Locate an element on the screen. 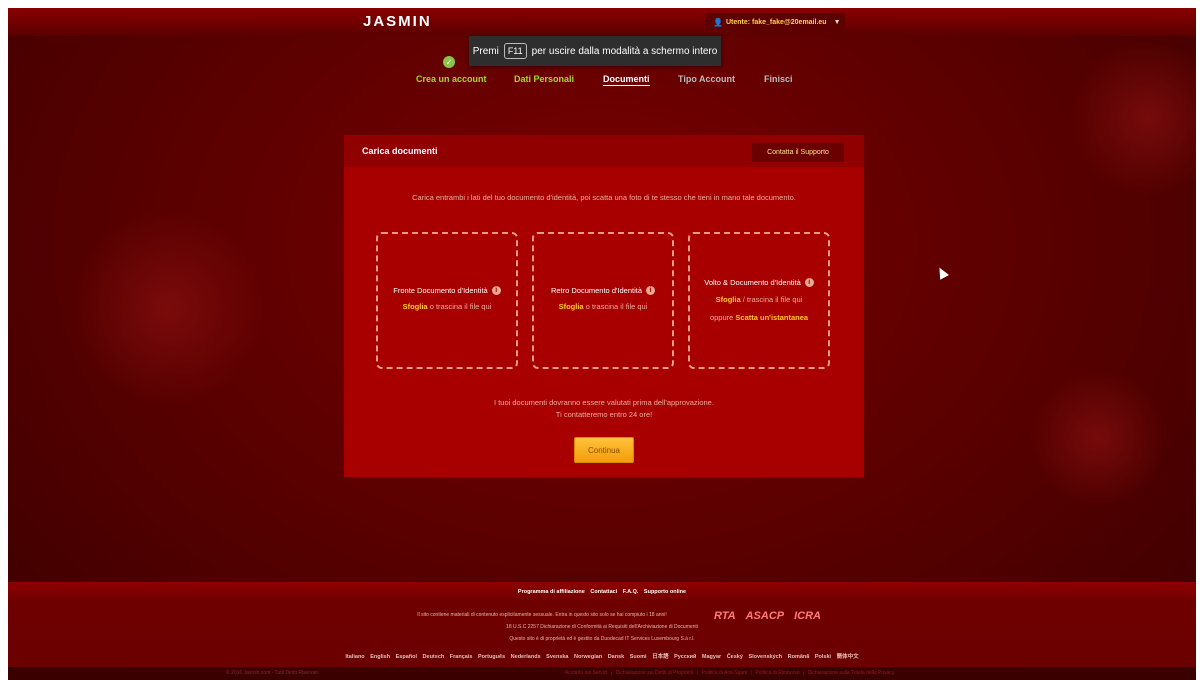 The width and height of the screenshot is (1204, 680). site-logo: JASMIN is located at coordinates (397, 21).